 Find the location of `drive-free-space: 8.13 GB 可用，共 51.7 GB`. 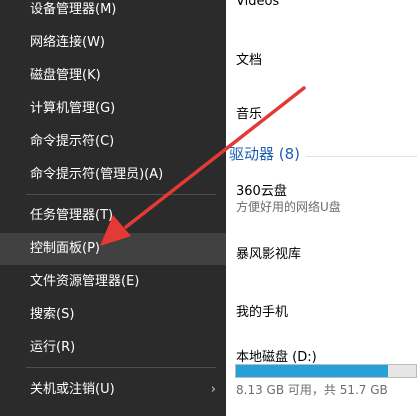

drive-free-space: 8.13 GB 可用，共 51.7 GB is located at coordinates (312, 390).